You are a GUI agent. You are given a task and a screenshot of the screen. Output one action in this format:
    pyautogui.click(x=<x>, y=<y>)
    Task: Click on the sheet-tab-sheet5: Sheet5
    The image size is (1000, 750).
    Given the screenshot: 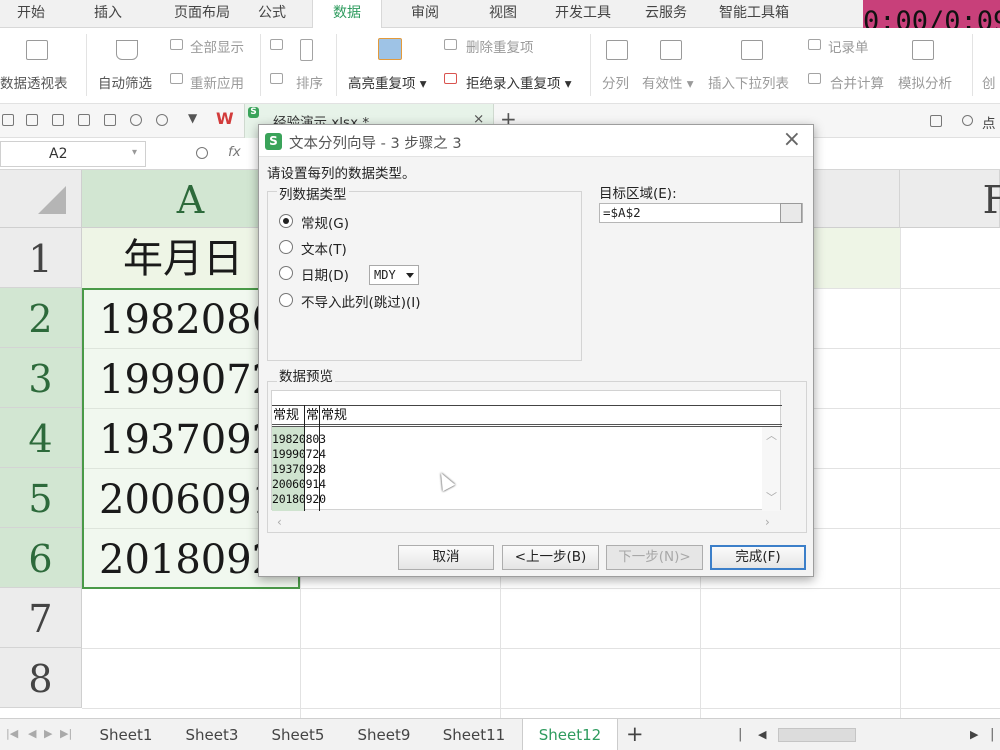 What is the action you would take?
    pyautogui.click(x=298, y=734)
    